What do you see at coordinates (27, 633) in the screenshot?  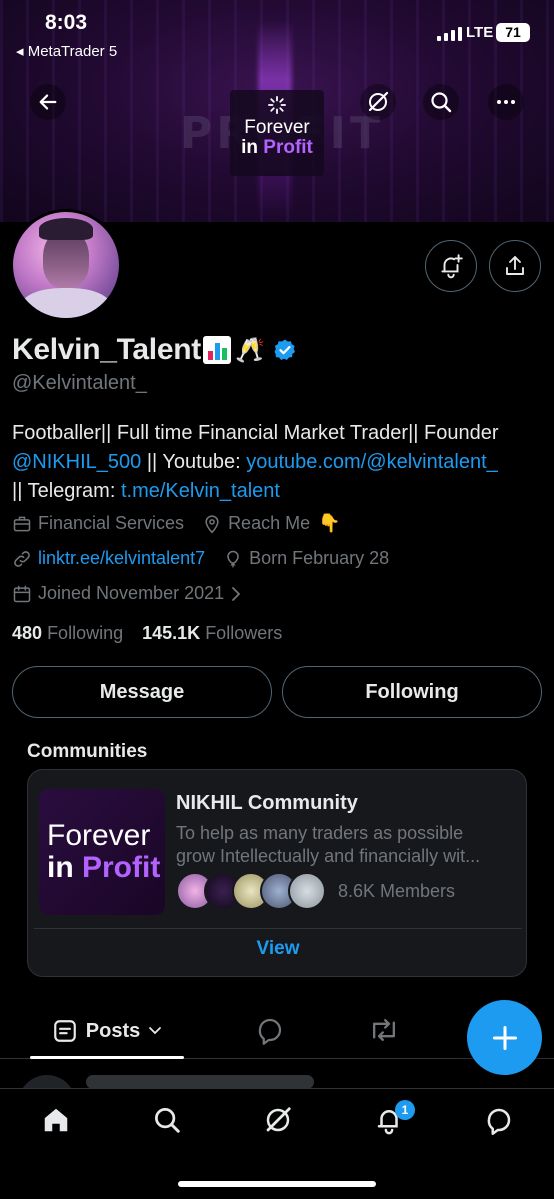 I see `following-count: 480` at bounding box center [27, 633].